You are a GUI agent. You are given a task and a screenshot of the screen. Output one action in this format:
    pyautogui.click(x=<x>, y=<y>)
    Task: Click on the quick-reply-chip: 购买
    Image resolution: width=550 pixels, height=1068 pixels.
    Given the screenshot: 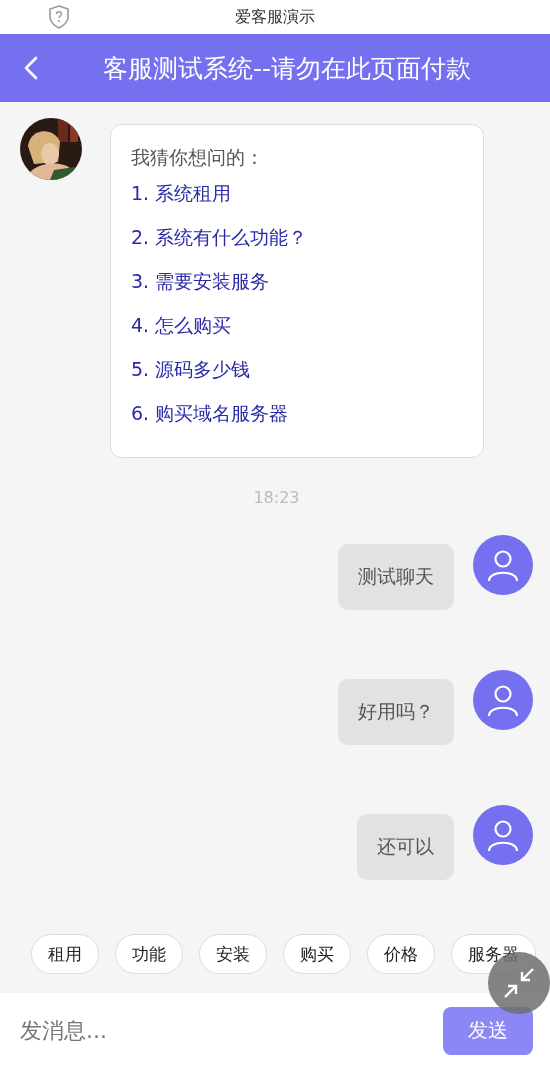 What is the action you would take?
    pyautogui.click(x=317, y=954)
    